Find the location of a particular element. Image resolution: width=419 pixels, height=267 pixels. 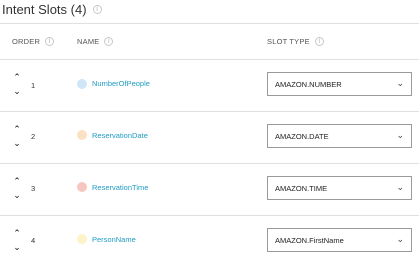

column-header-order-label: ORDER is located at coordinates (26, 41).